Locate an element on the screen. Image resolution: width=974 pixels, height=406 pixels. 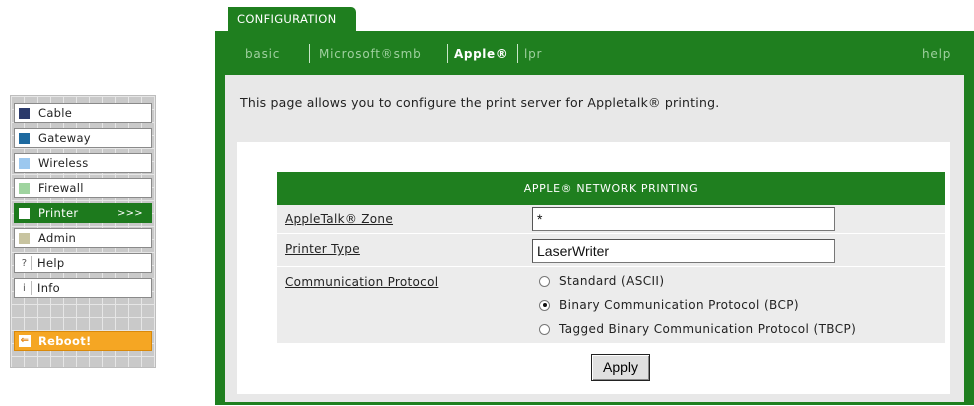
logout-icon: ⇐ is located at coordinates (25, 341).